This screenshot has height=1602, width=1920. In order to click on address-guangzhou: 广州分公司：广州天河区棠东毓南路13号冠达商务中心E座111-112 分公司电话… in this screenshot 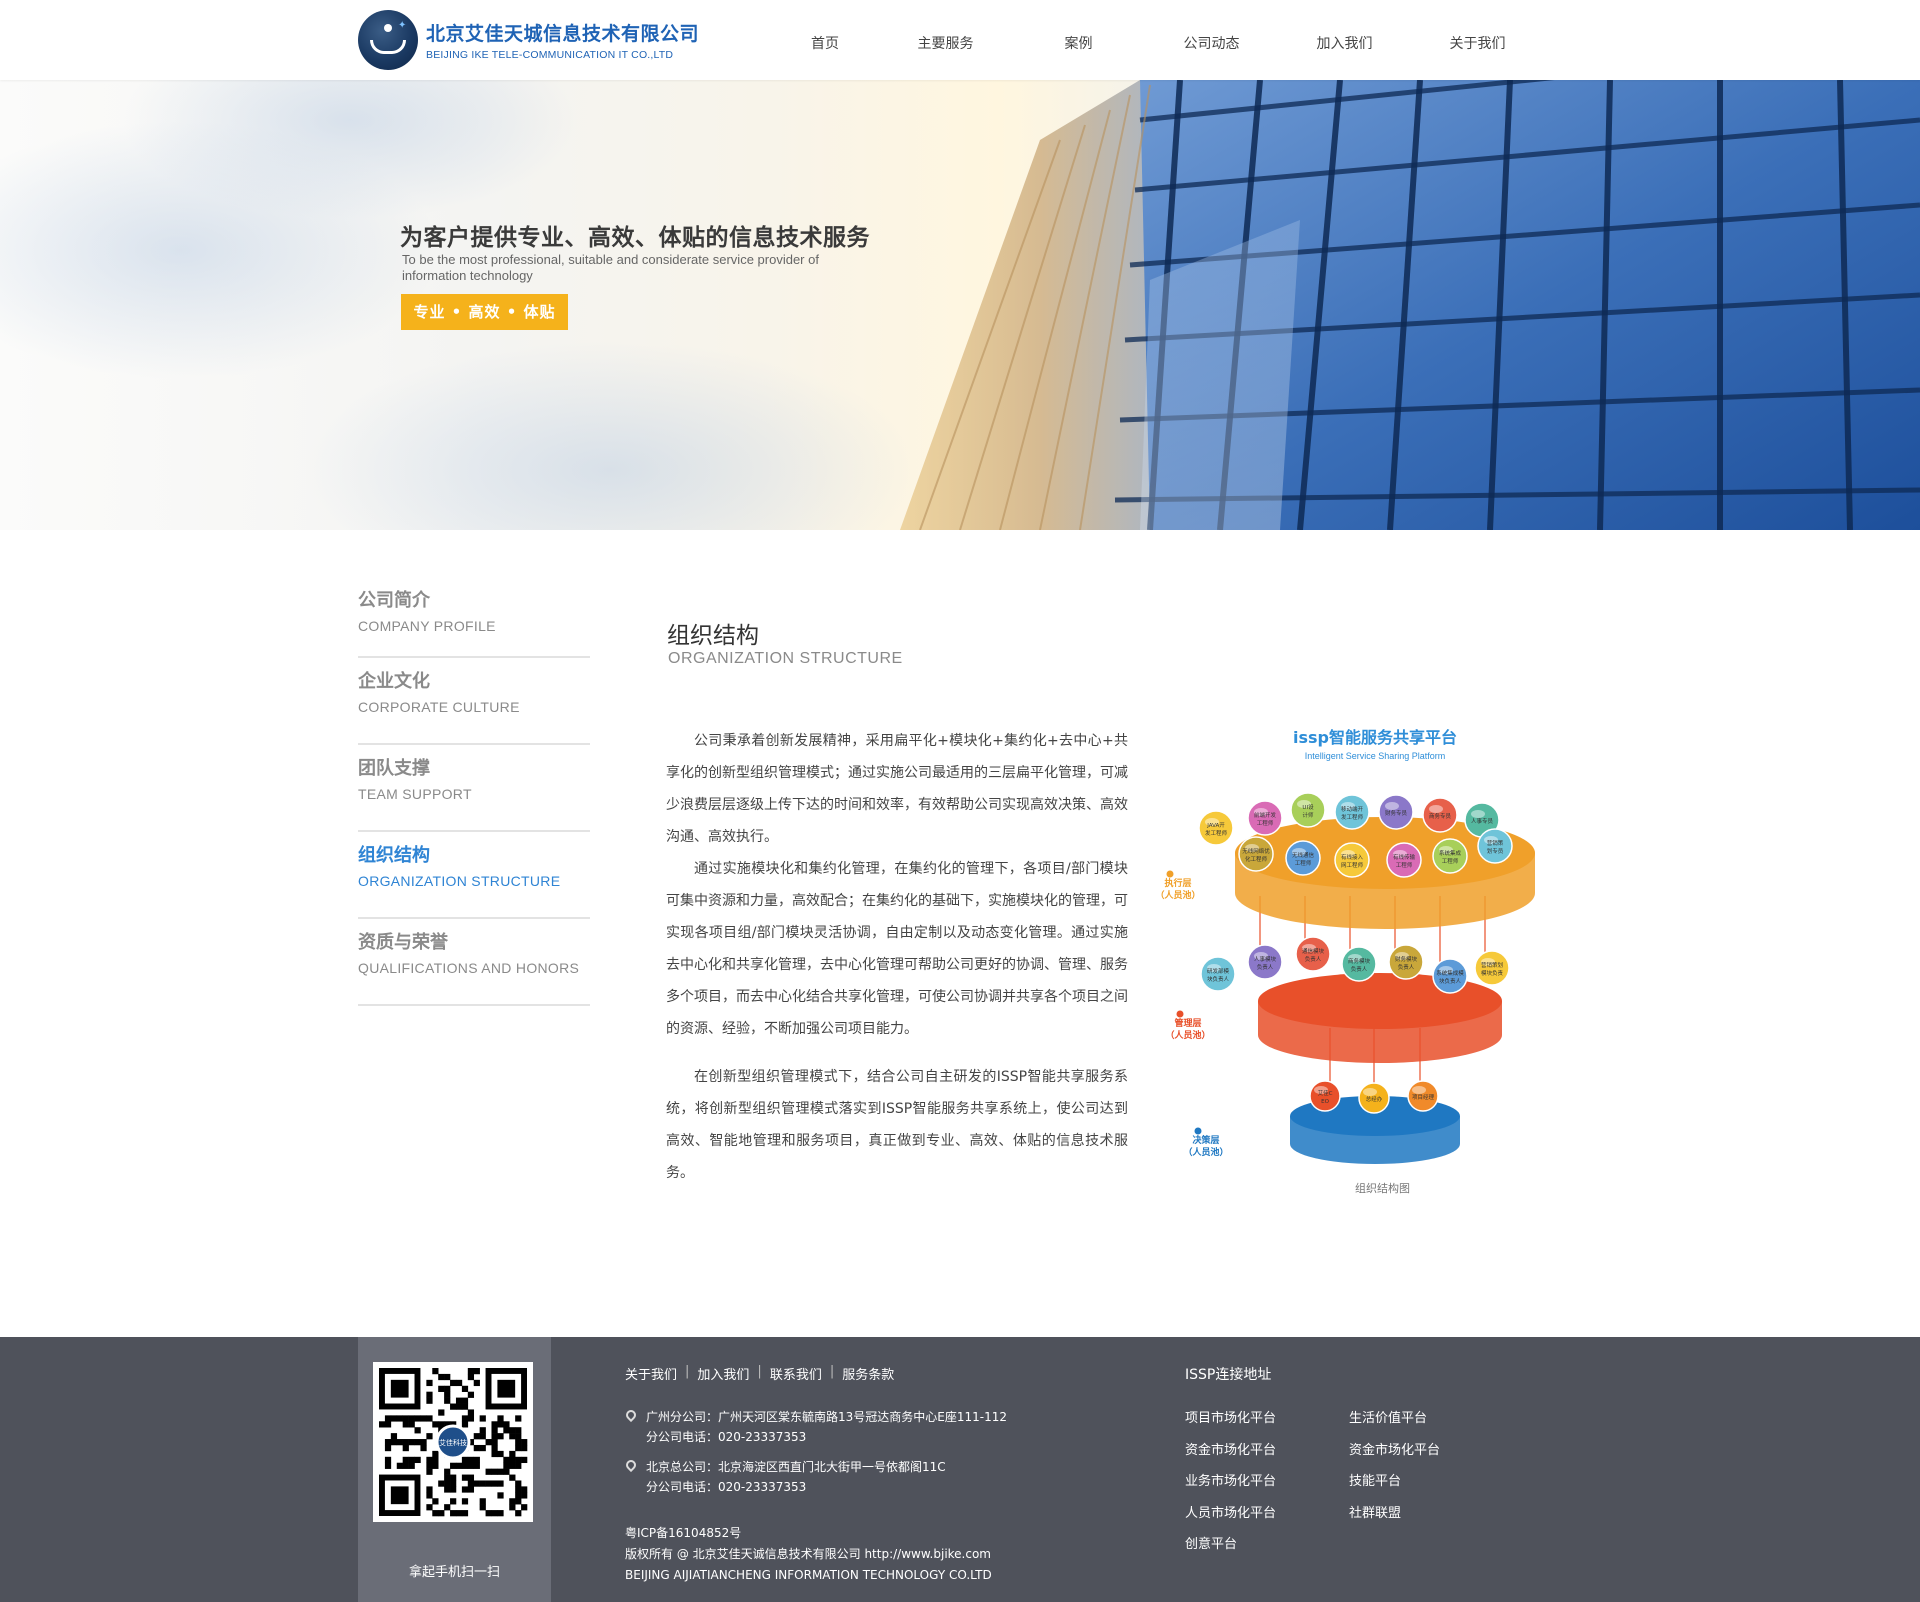, I will do `click(815, 1427)`.